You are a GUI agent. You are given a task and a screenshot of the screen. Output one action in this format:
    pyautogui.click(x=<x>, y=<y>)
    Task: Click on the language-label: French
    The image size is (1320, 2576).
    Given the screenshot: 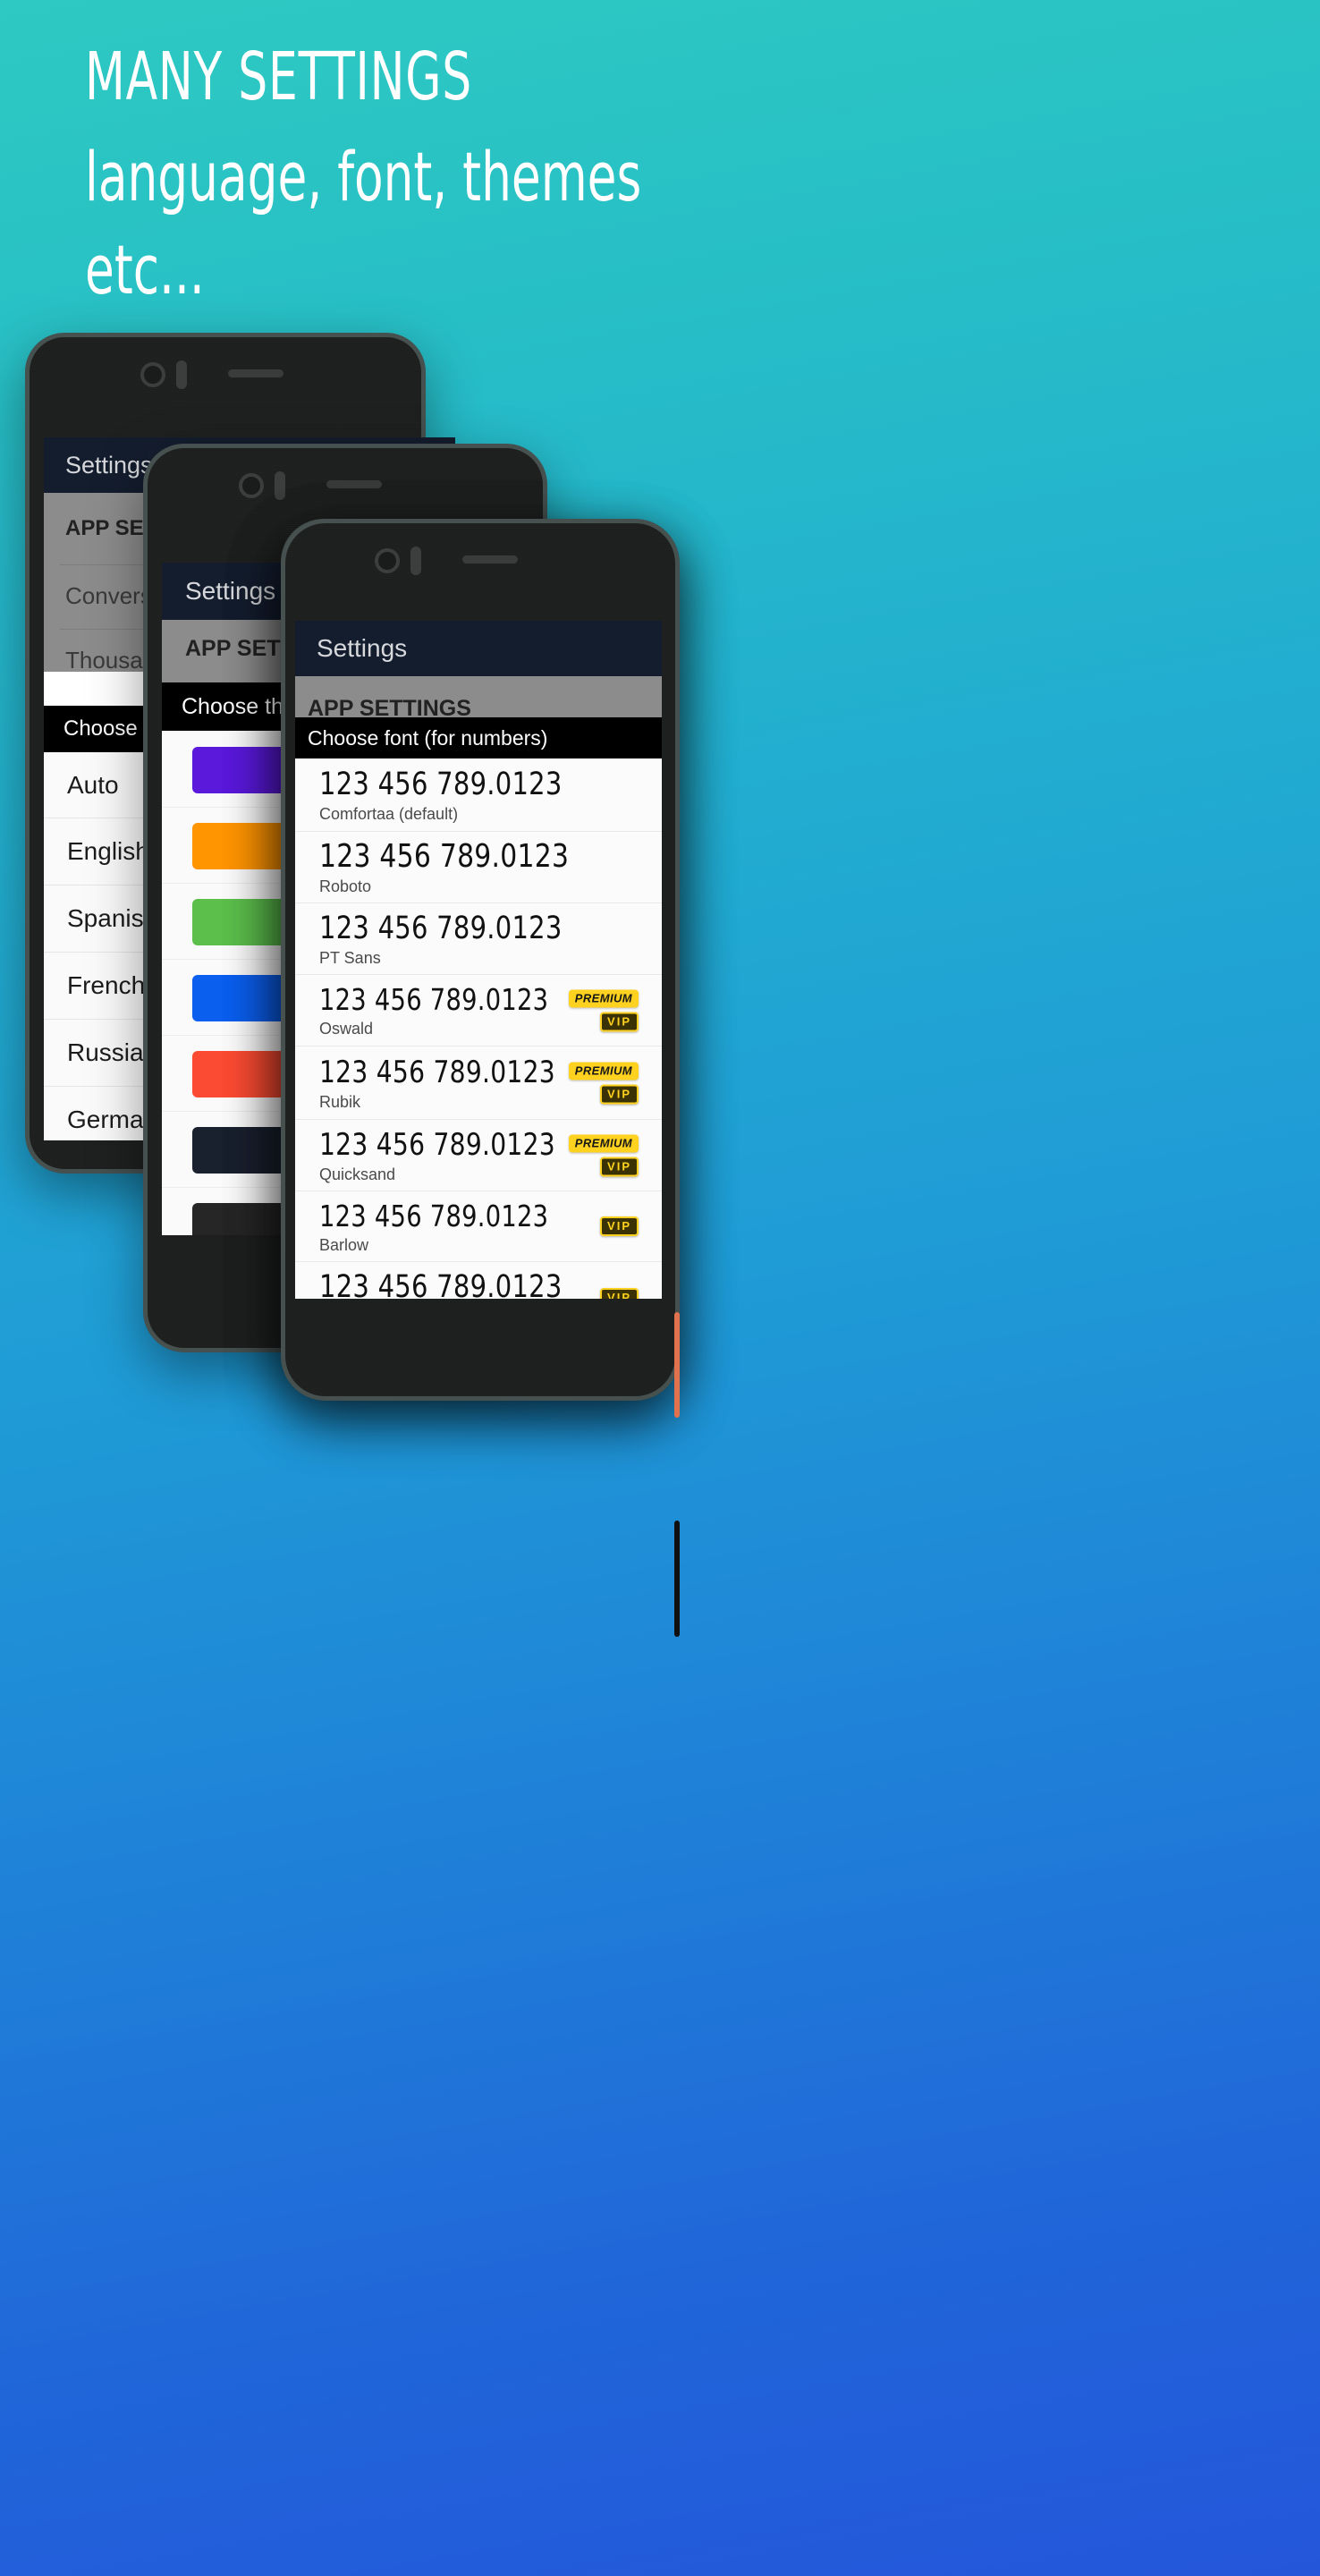 What is the action you would take?
    pyautogui.click(x=106, y=985)
    